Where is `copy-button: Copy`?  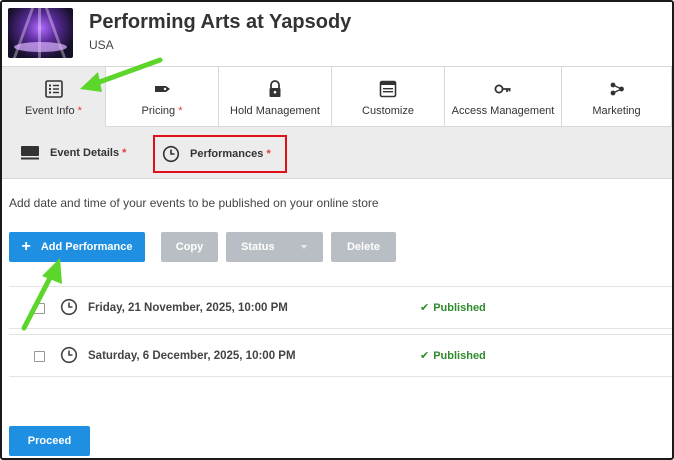 copy-button: Copy is located at coordinates (189, 247).